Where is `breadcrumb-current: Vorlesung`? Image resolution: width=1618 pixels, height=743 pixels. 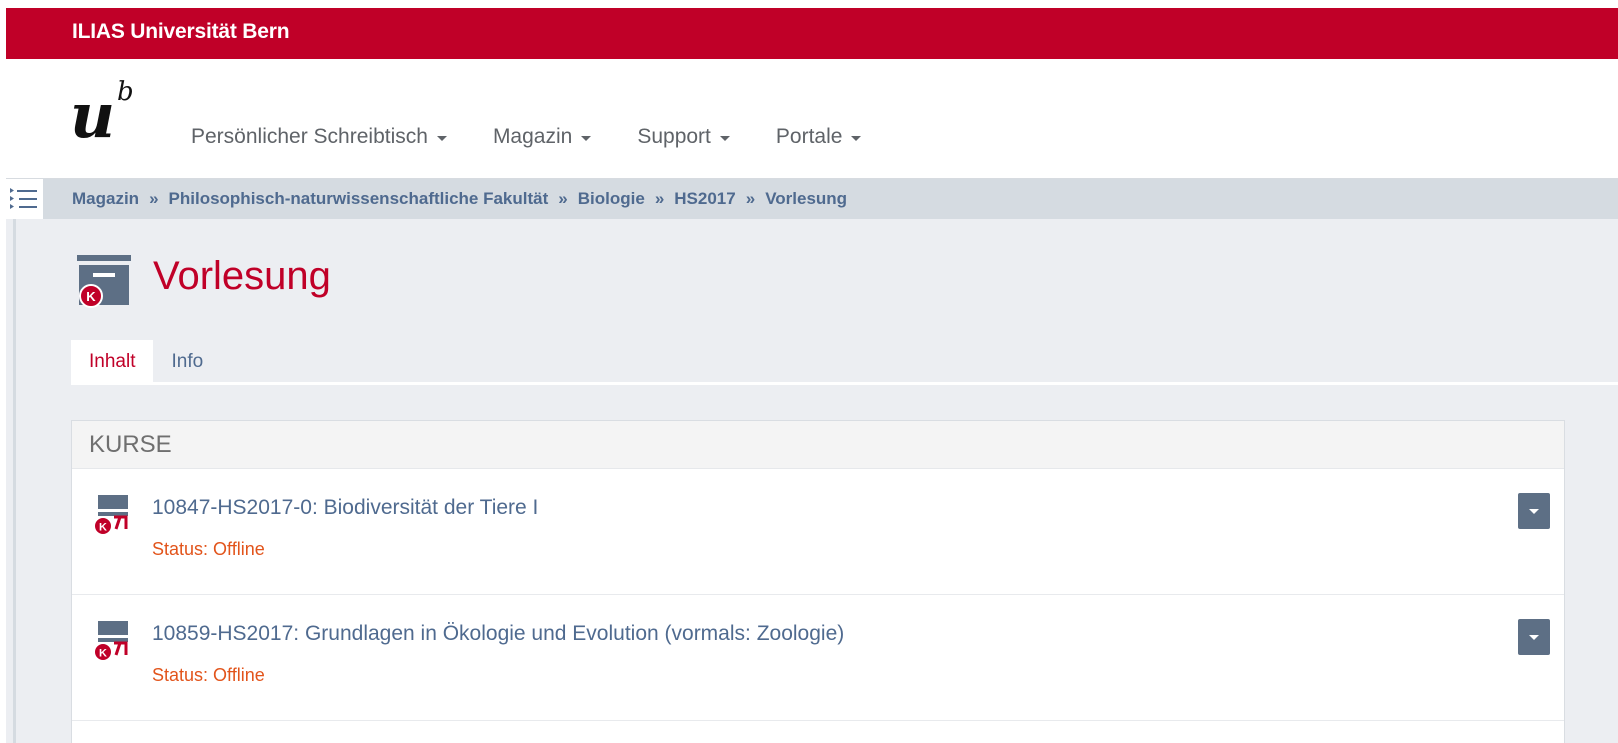 breadcrumb-current: Vorlesung is located at coordinates (806, 199).